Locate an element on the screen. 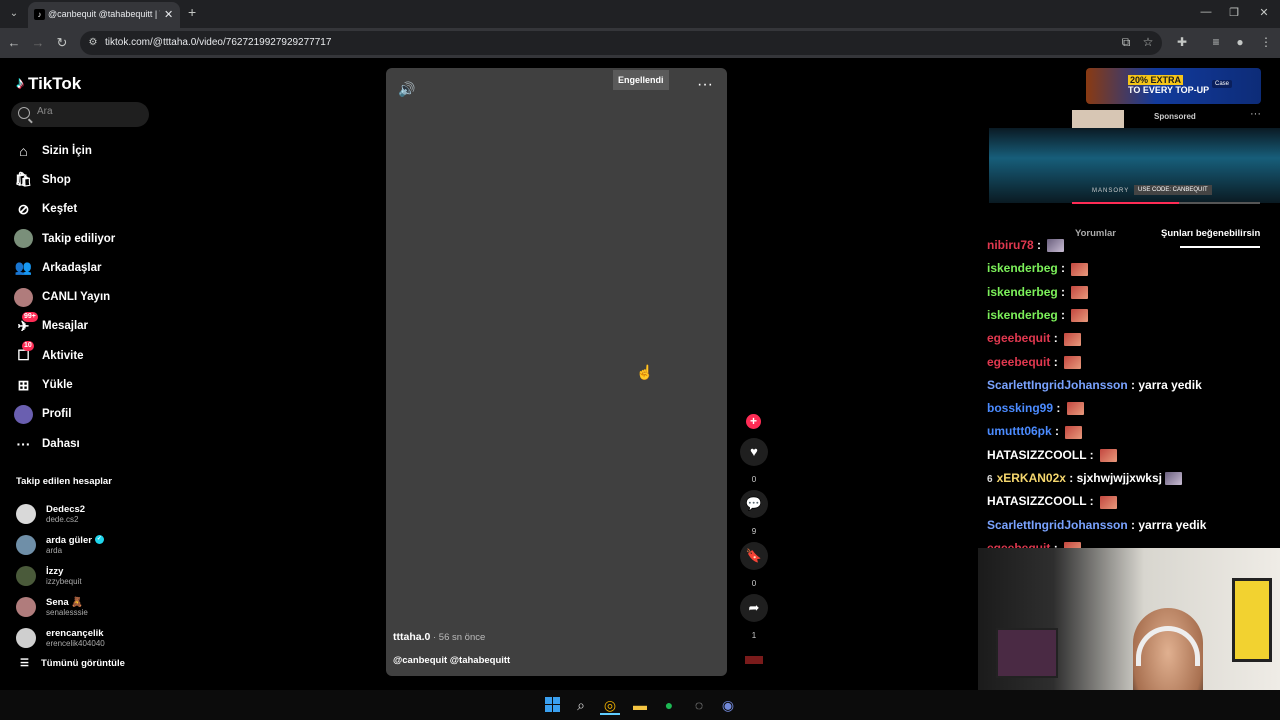 The width and height of the screenshot is (1280, 720). account-handle: dede.cs2 is located at coordinates (62, 519).